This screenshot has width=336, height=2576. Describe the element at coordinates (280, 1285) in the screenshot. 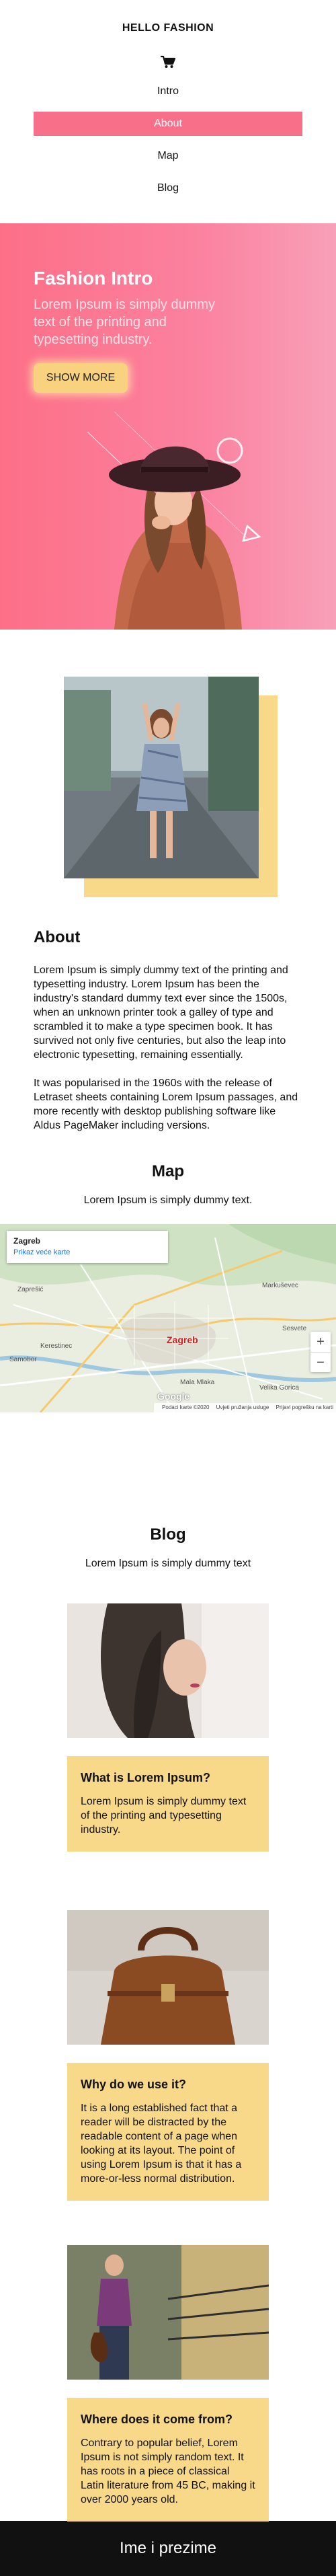

I see `map-label: Markuševec` at that location.